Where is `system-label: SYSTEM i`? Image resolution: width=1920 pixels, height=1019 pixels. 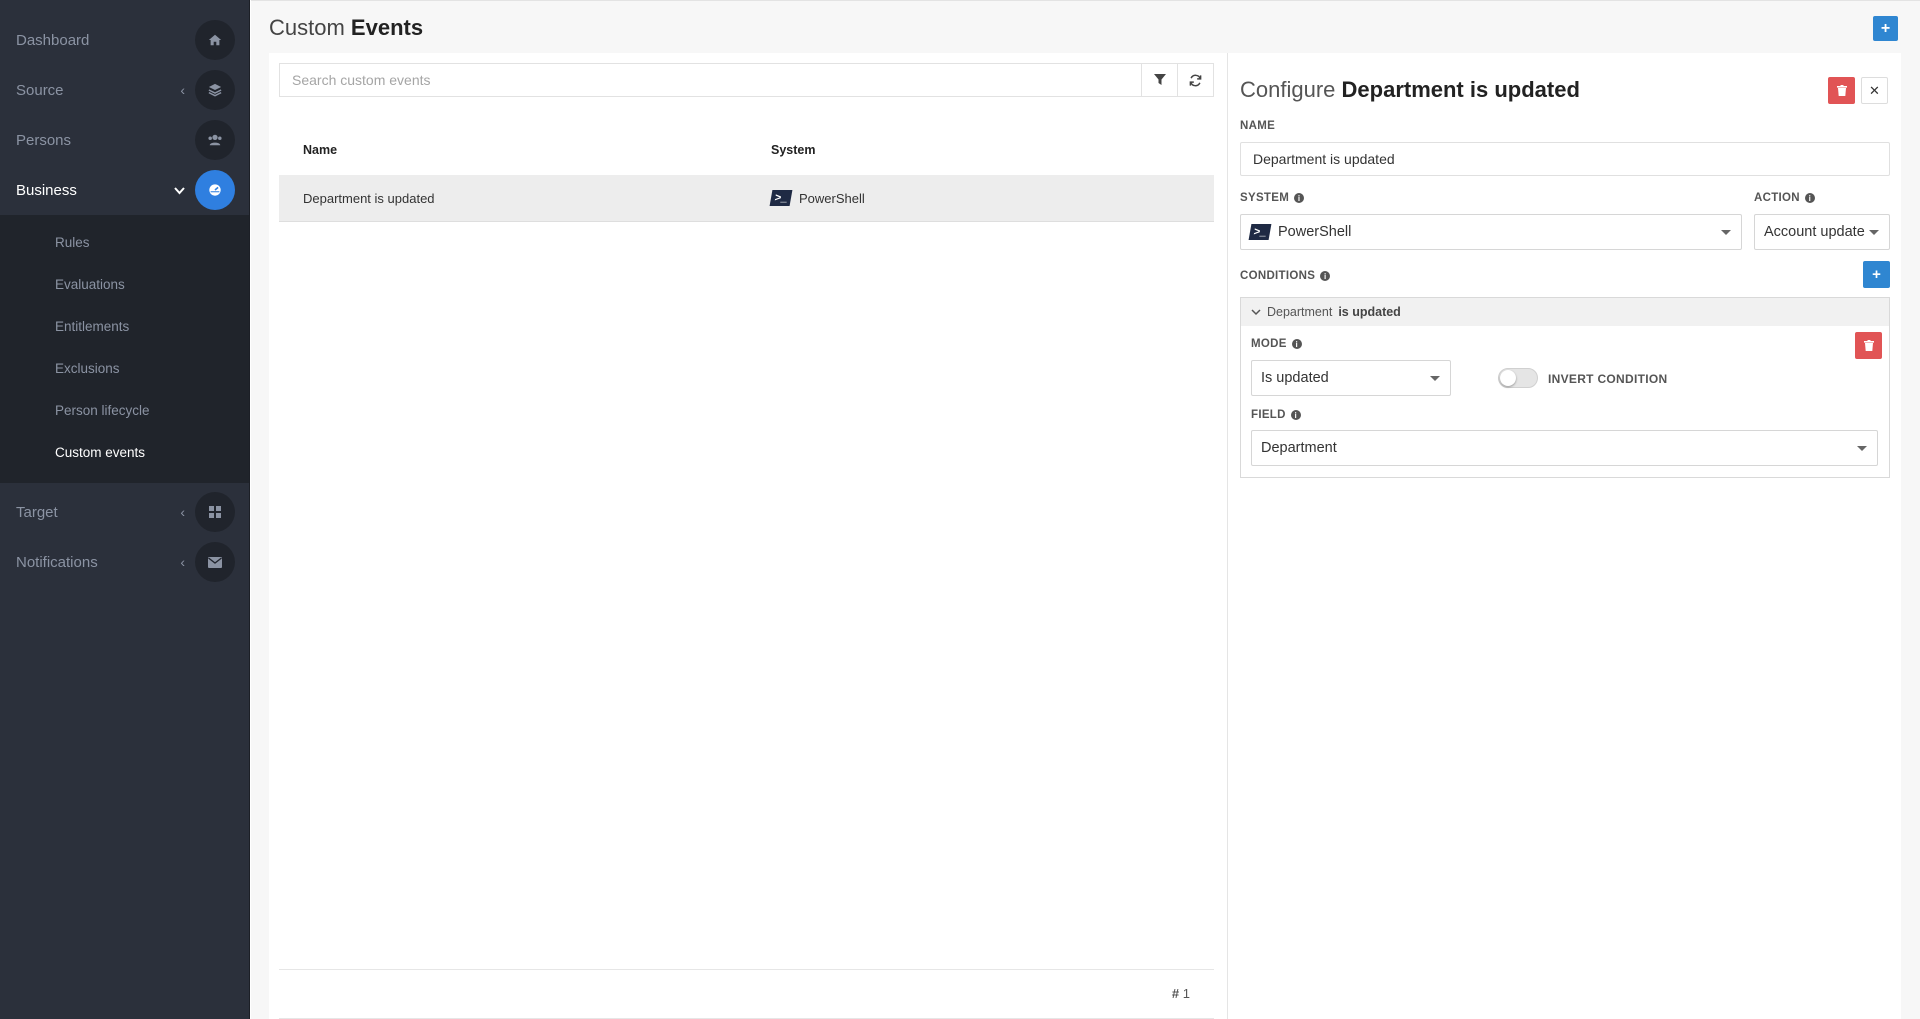
system-label: SYSTEM i is located at coordinates (1272, 198).